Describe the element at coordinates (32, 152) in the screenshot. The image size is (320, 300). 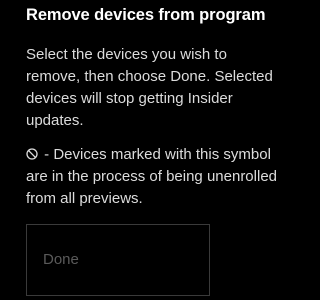
I see `no-entry-icon` at that location.